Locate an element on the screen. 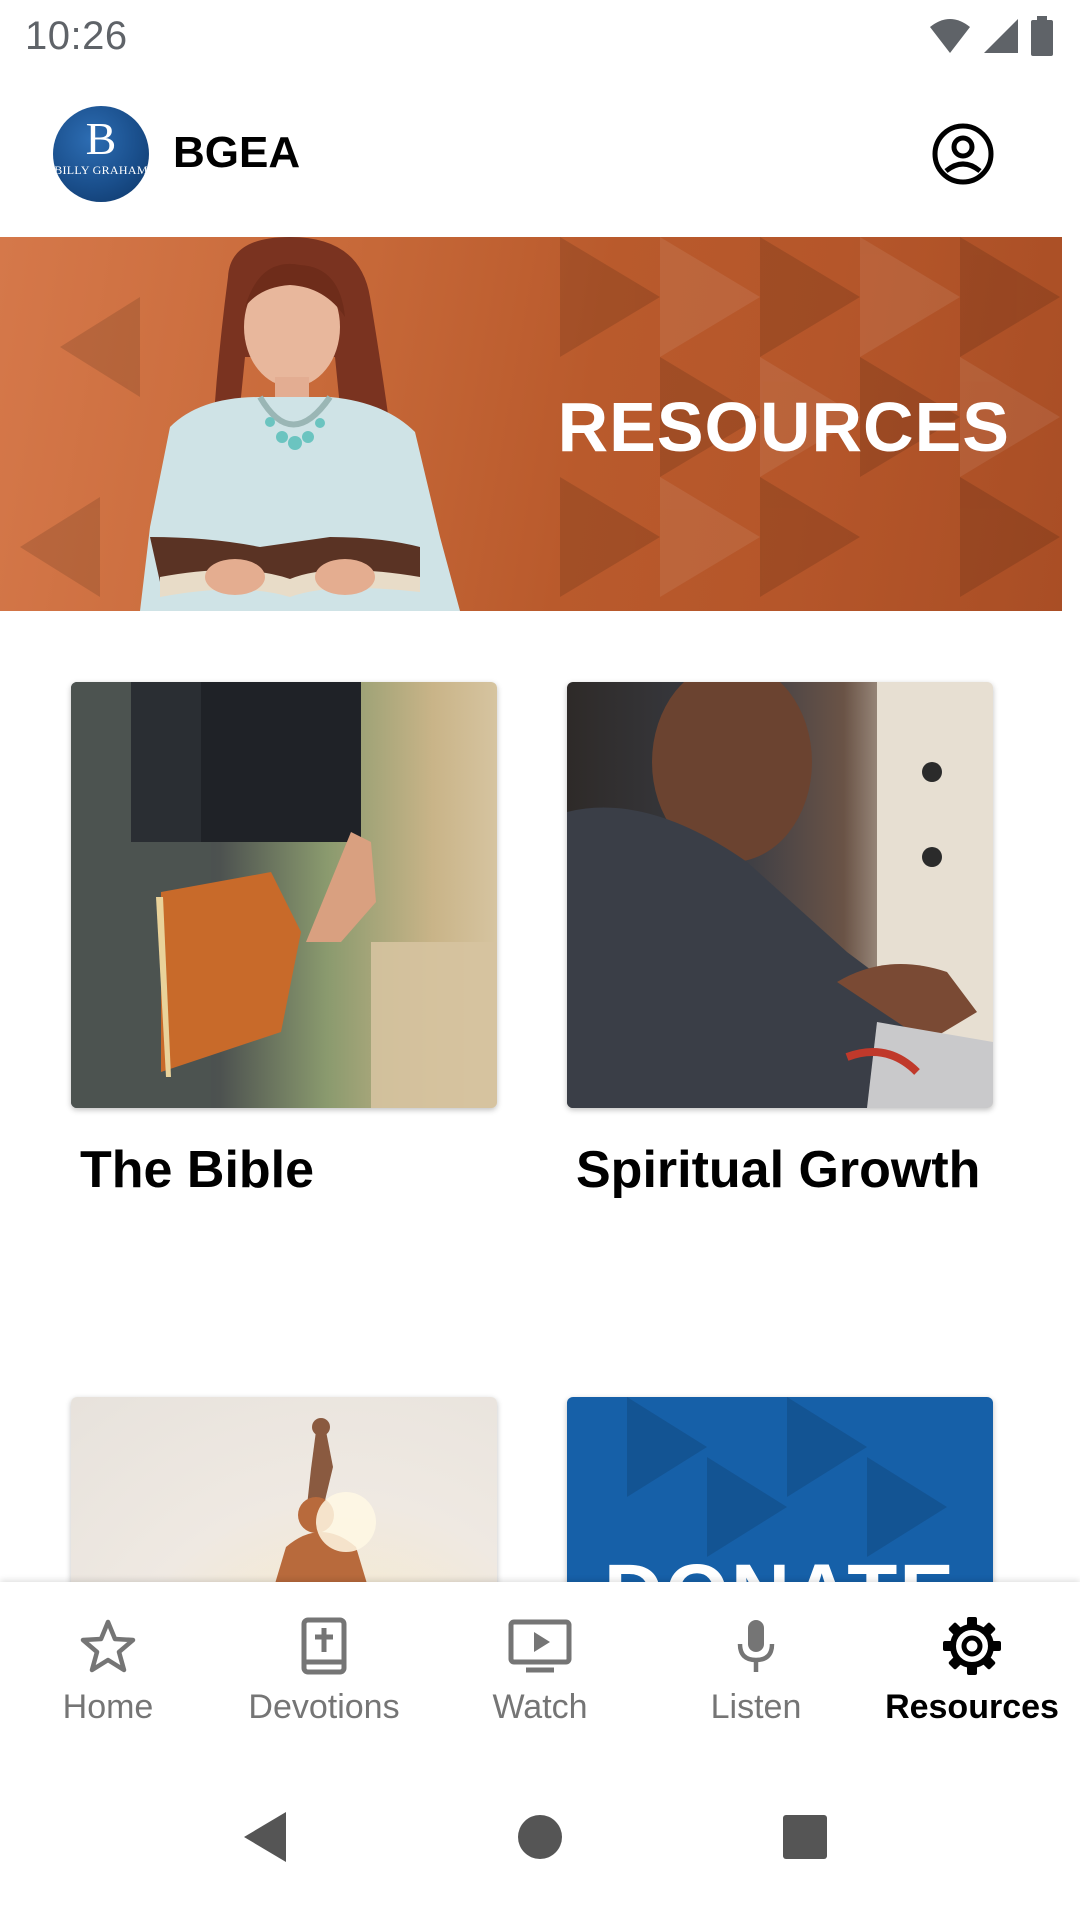 This screenshot has width=1080, height=1920. battery-icon is located at coordinates (1042, 36).